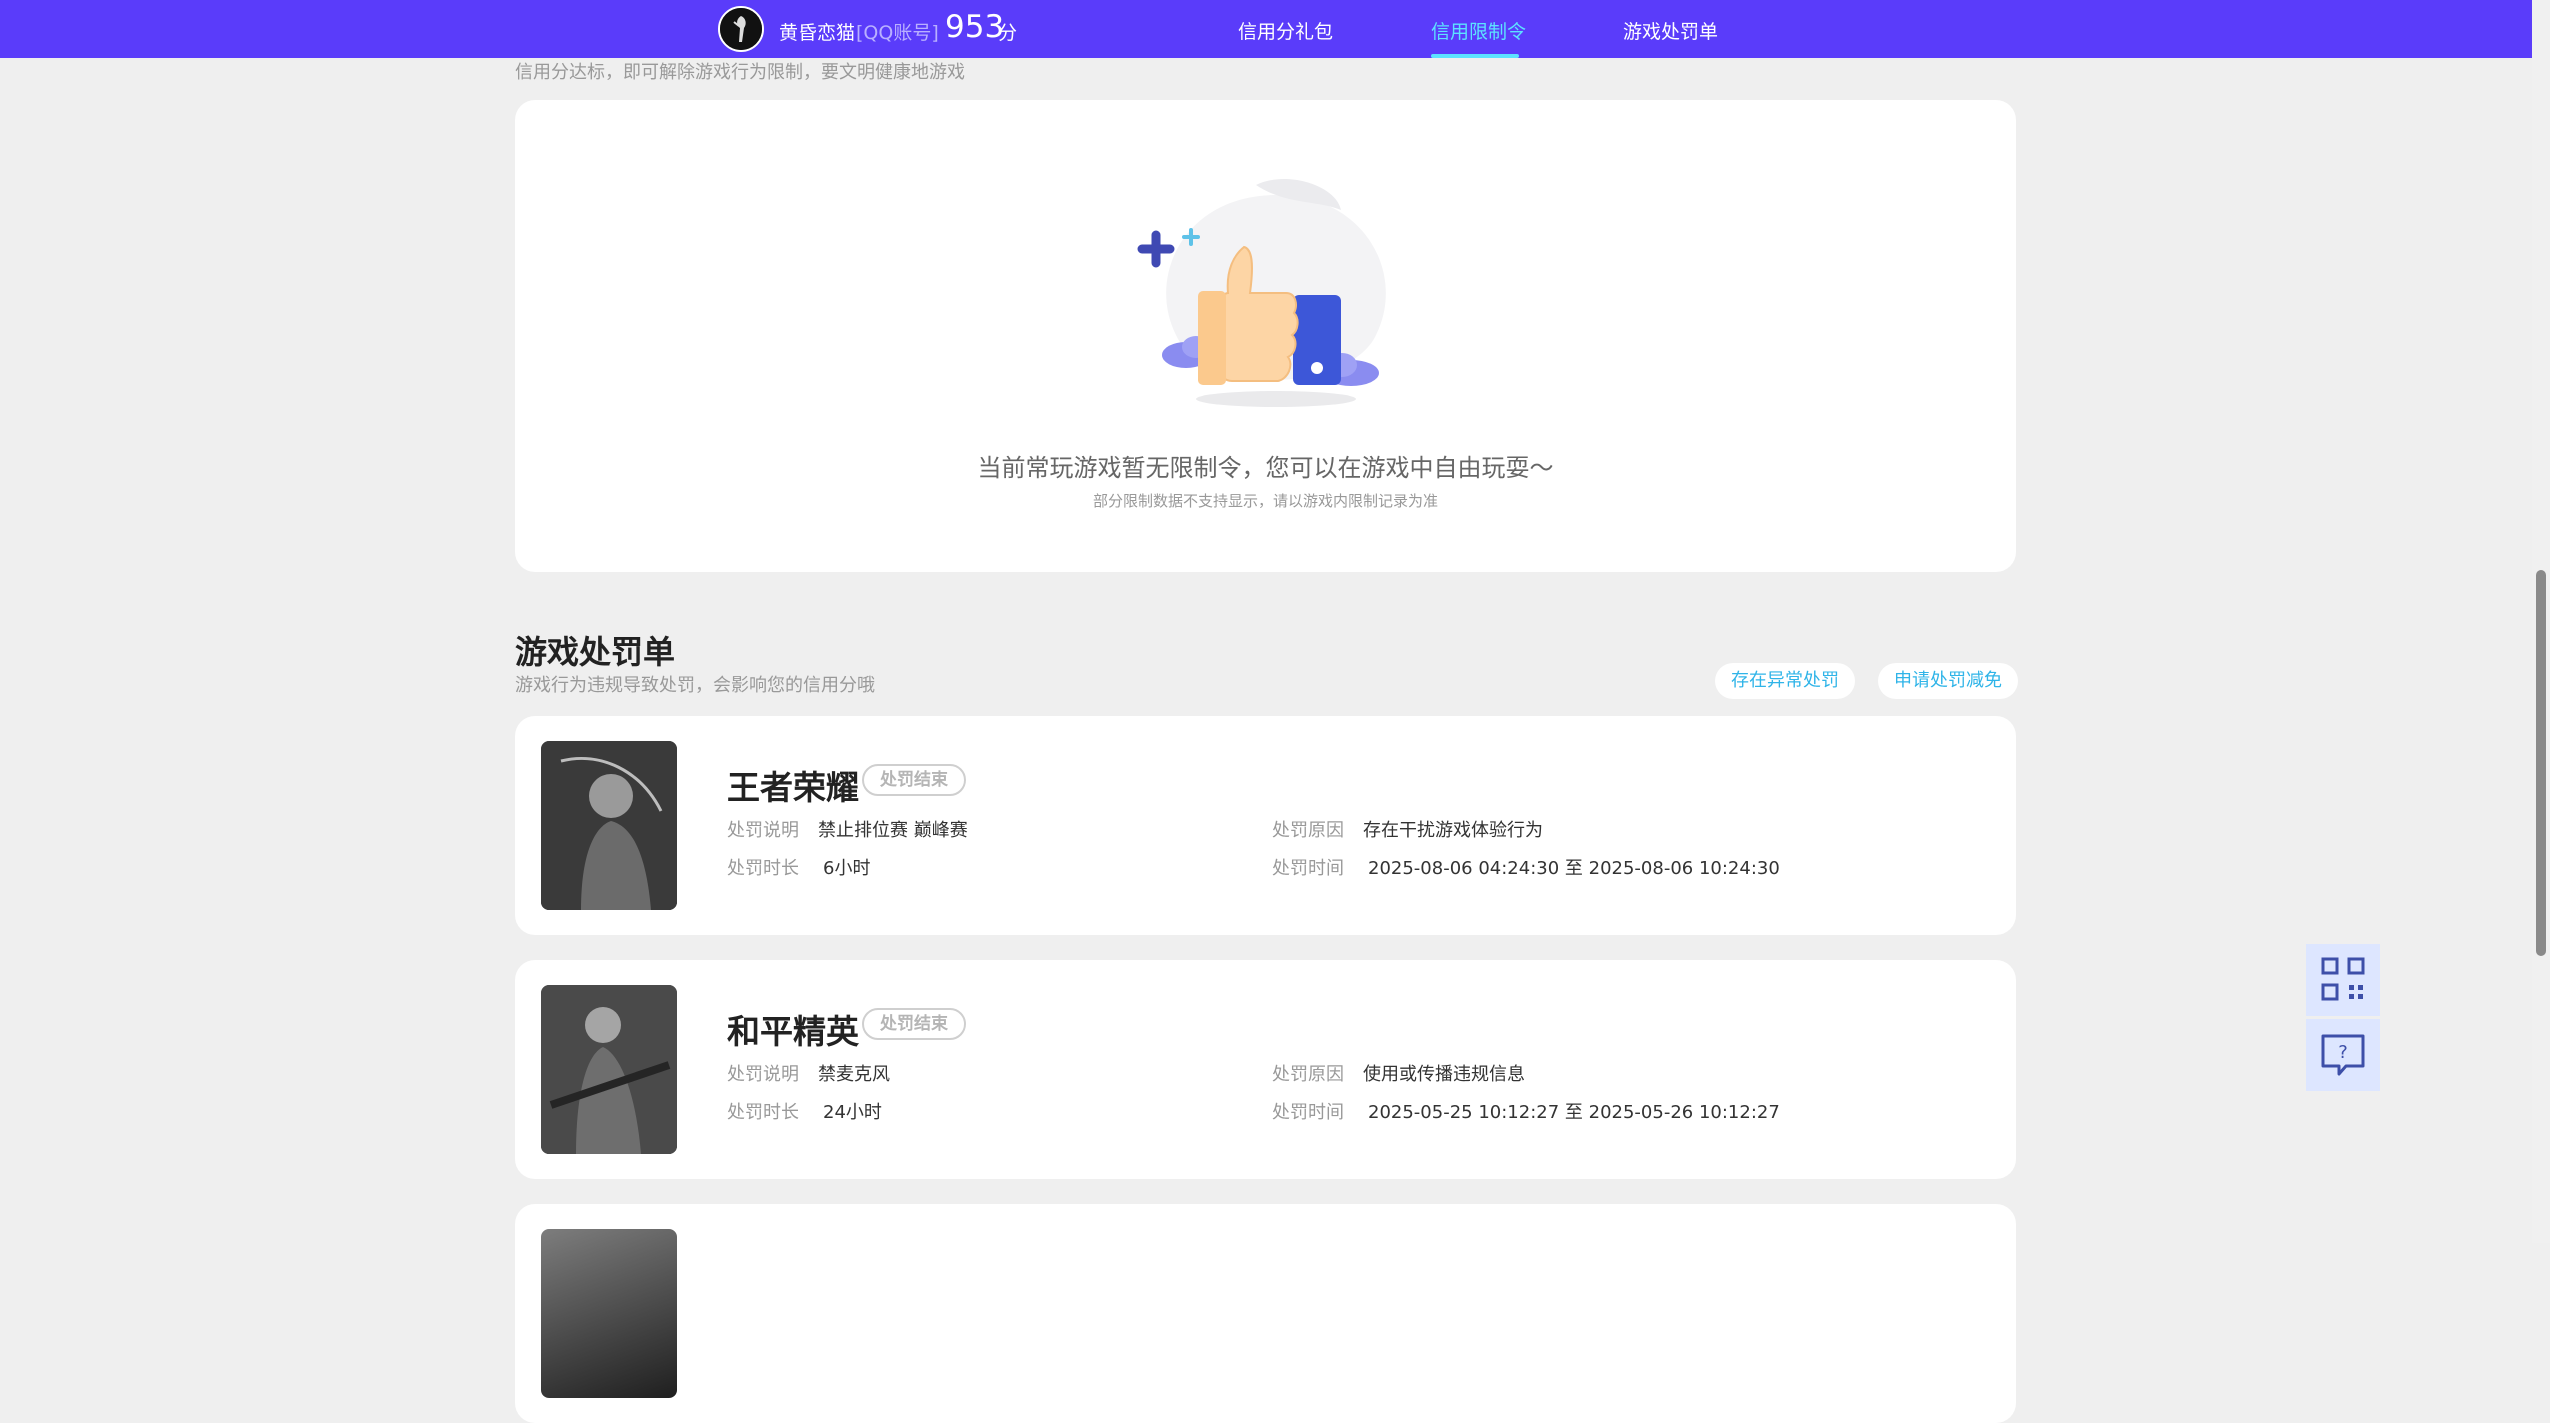 The width and height of the screenshot is (2550, 1423). What do you see at coordinates (854, 1074) in the screenshot?
I see `penalty-desc-value: 禁麦克风` at bounding box center [854, 1074].